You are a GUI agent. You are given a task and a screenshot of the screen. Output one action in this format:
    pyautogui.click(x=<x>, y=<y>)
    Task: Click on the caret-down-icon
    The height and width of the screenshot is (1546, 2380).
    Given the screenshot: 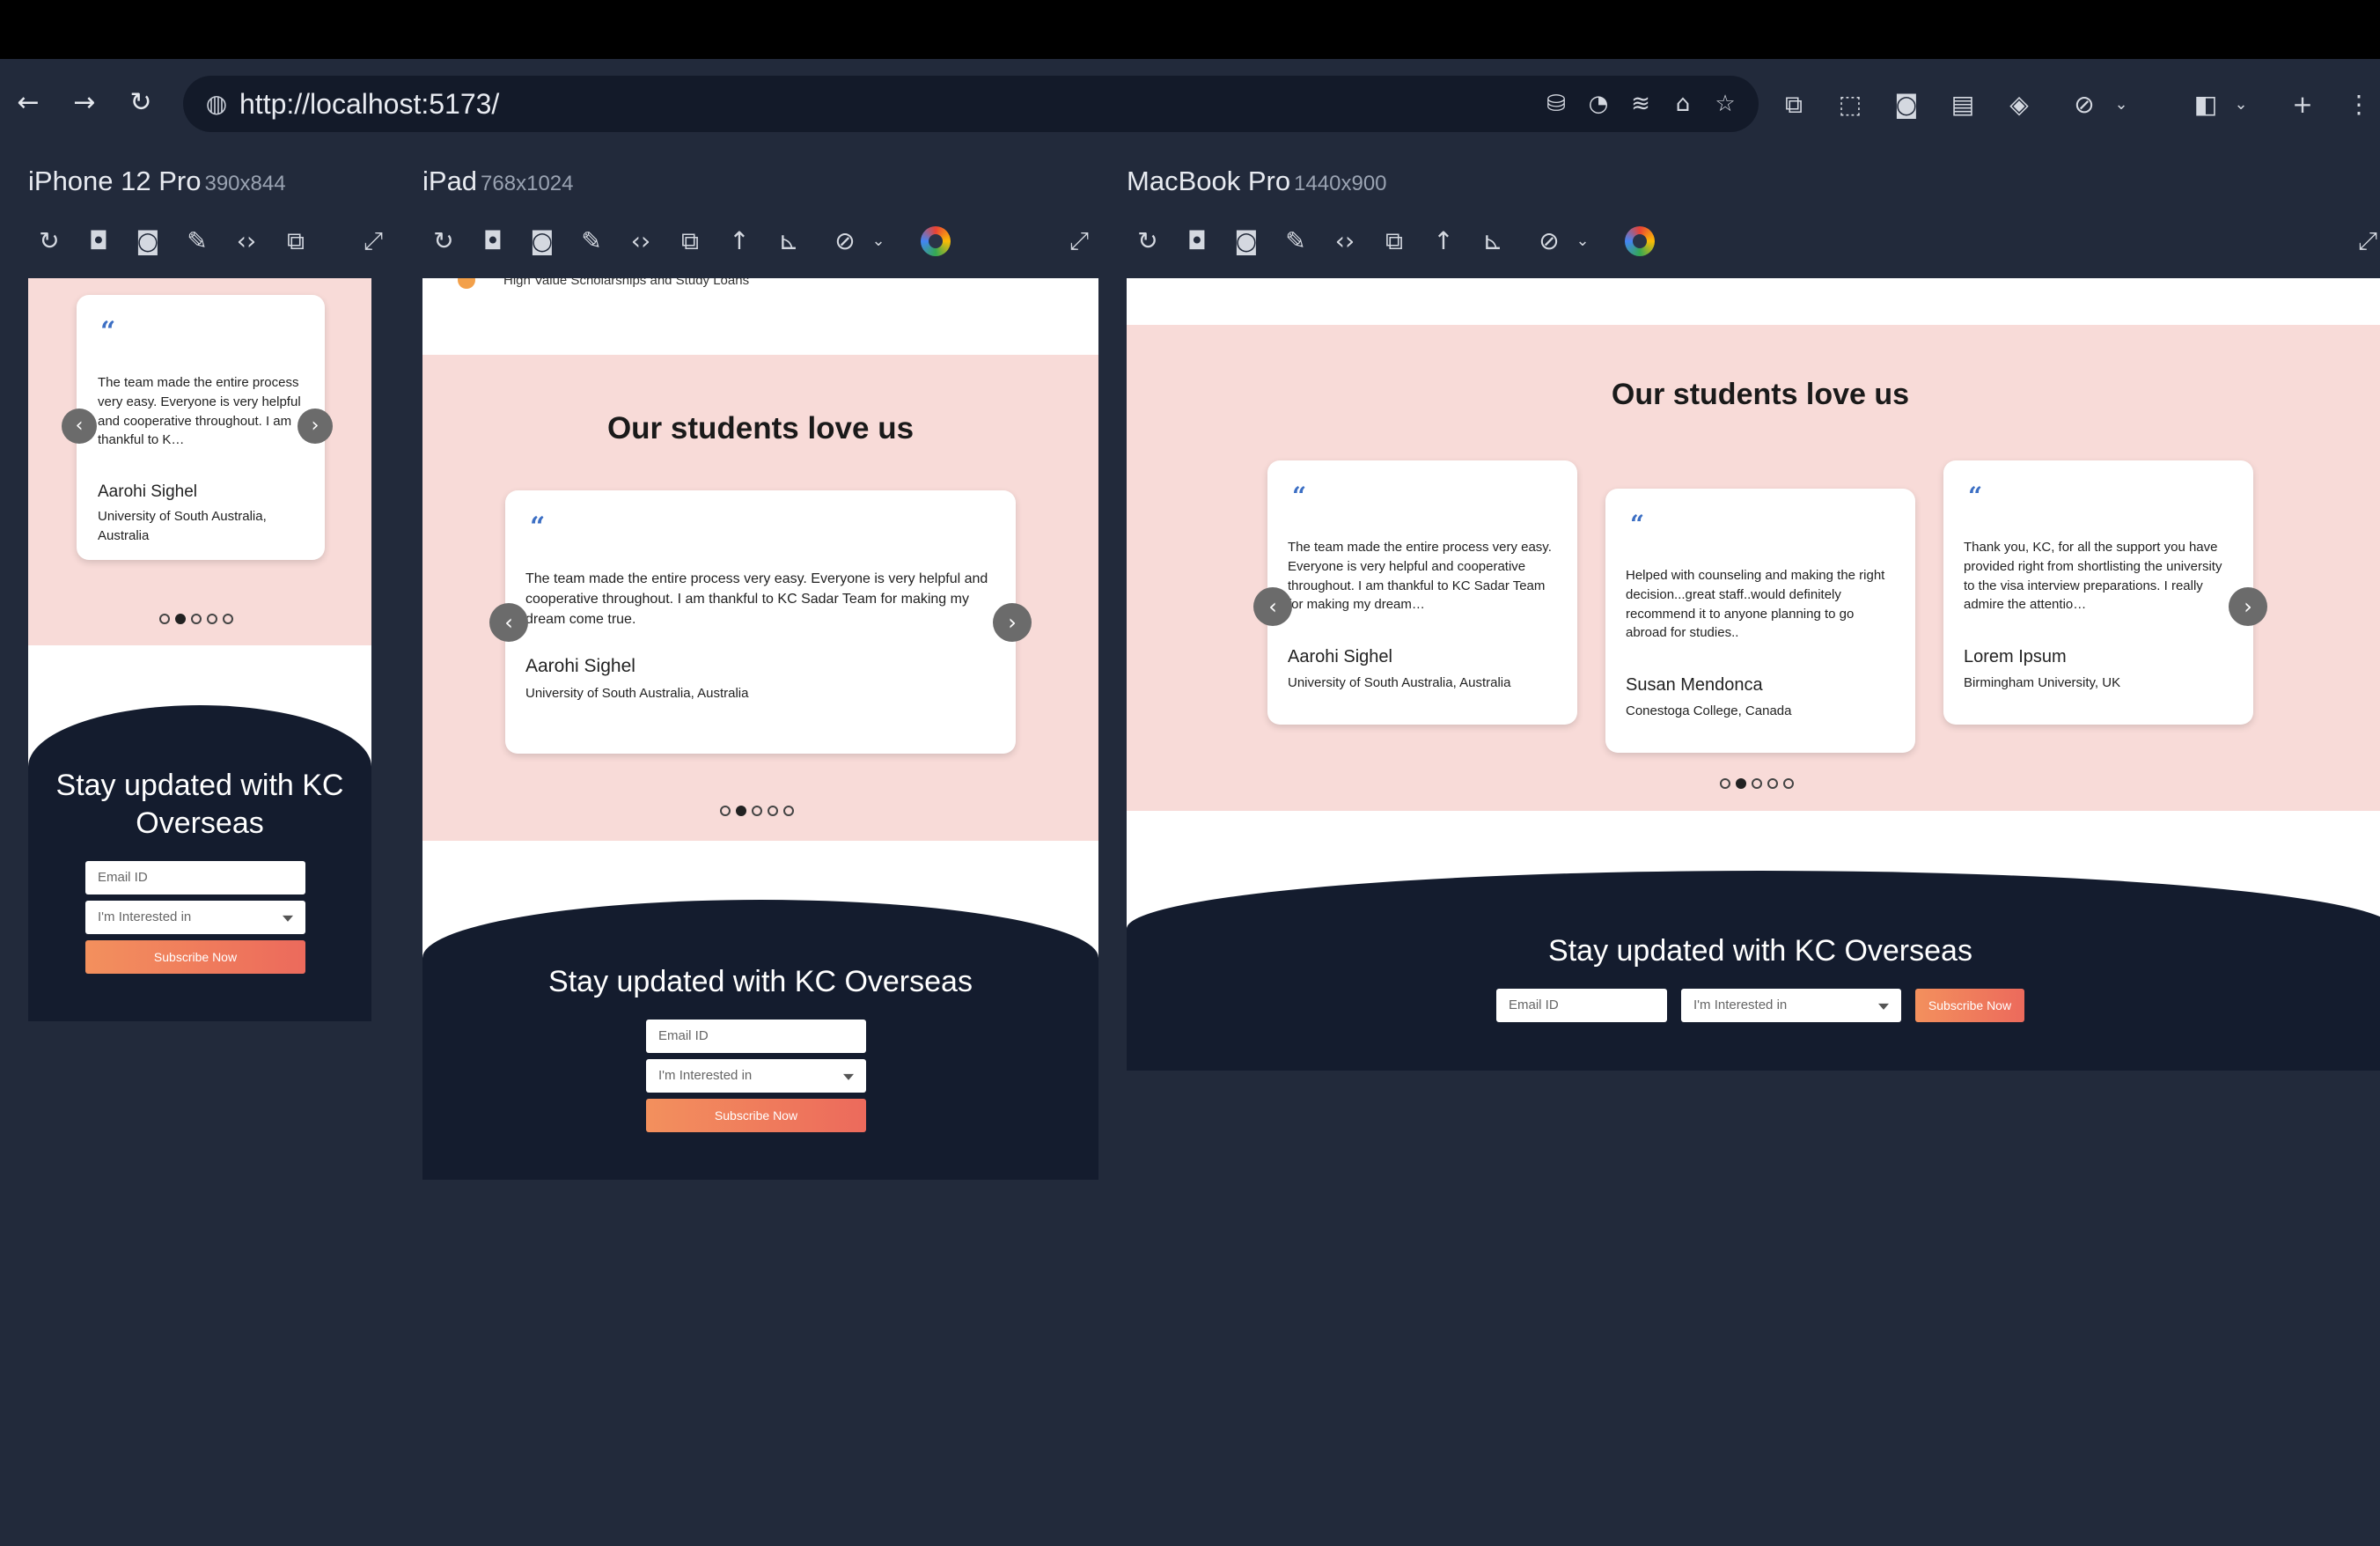 What is the action you would take?
    pyautogui.click(x=288, y=919)
    